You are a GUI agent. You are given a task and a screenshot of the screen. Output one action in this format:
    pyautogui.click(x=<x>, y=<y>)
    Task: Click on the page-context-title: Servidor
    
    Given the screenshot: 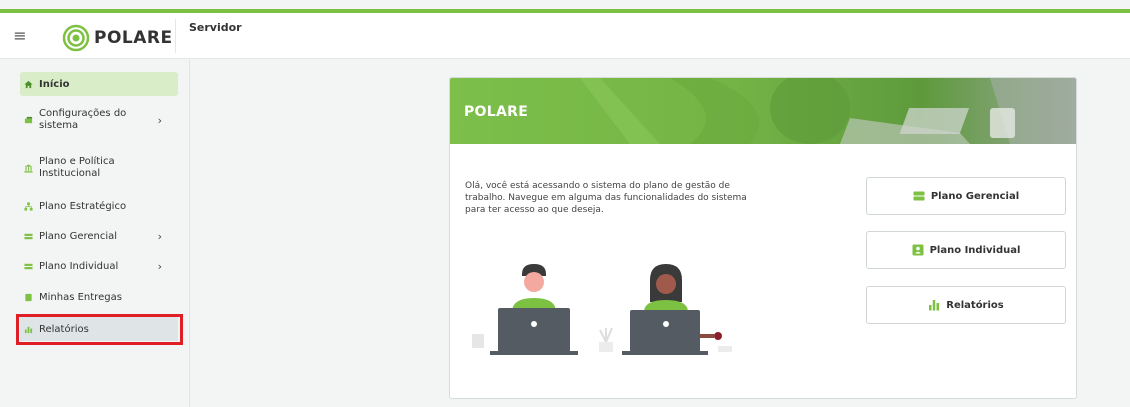 What is the action you would take?
    pyautogui.click(x=215, y=27)
    